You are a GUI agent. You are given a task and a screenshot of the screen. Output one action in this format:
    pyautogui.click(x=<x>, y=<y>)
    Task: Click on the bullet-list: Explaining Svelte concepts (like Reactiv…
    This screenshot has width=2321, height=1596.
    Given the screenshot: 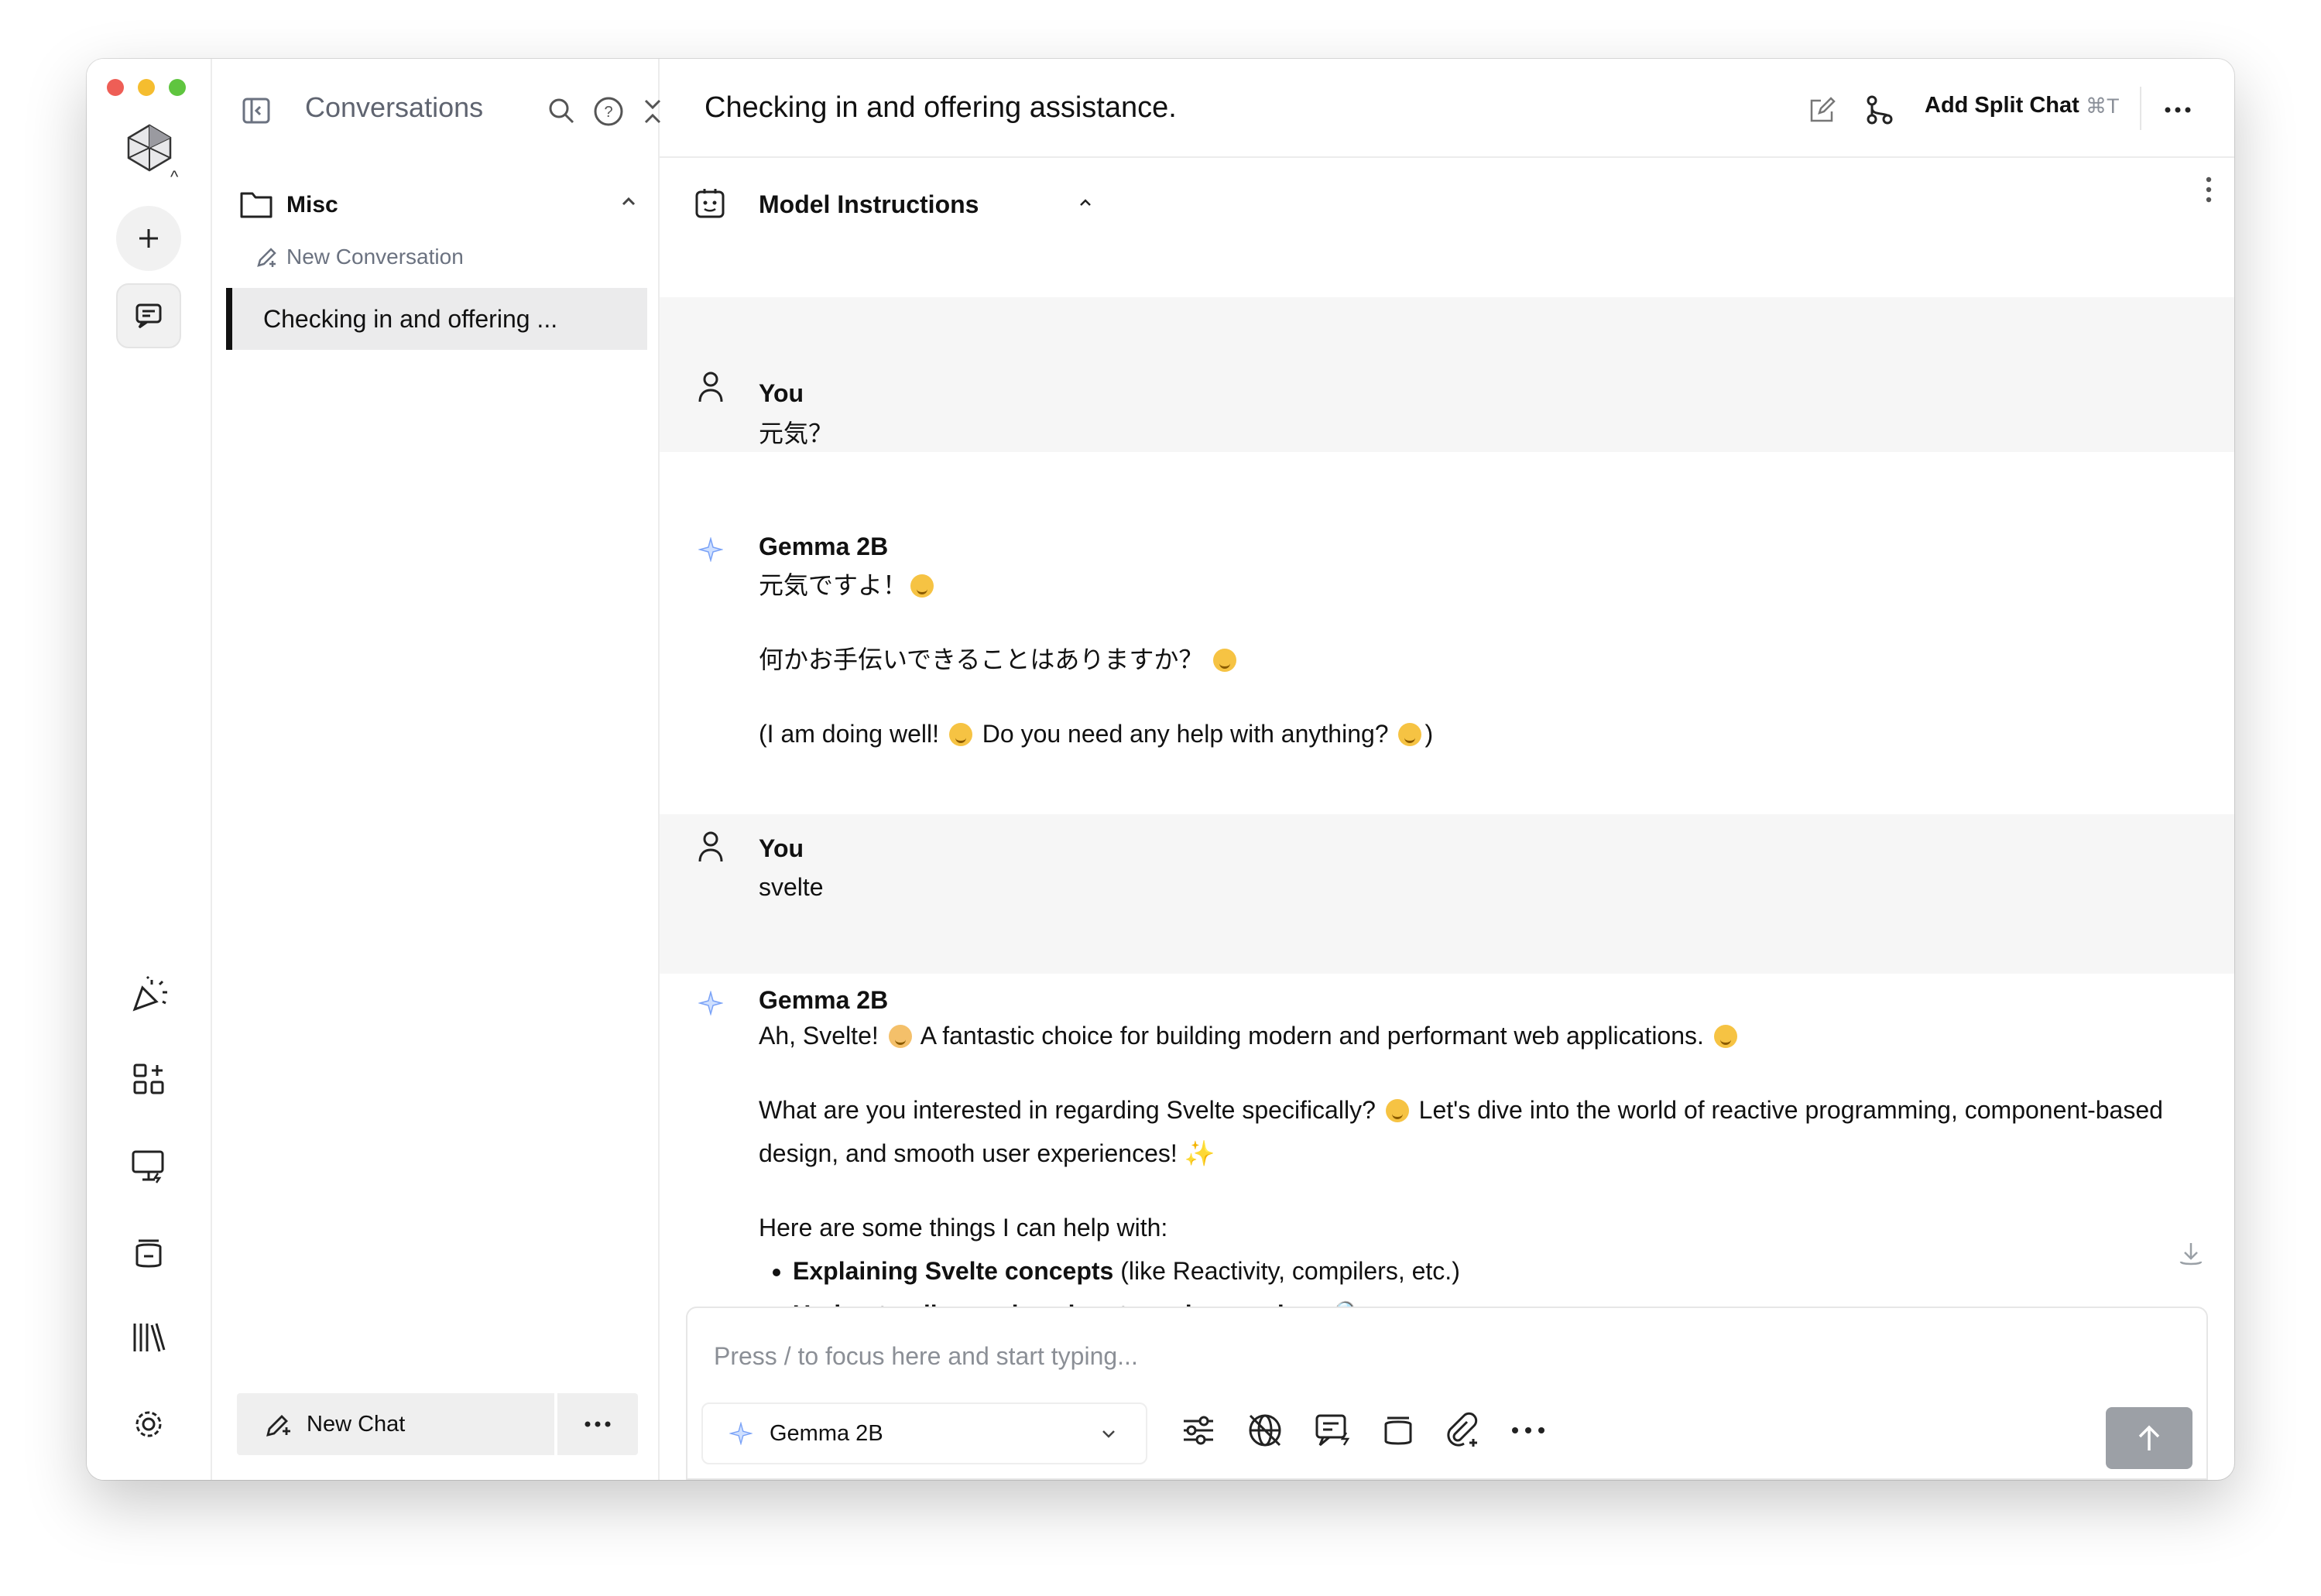 What is the action you would take?
    pyautogui.click(x=1486, y=1278)
    